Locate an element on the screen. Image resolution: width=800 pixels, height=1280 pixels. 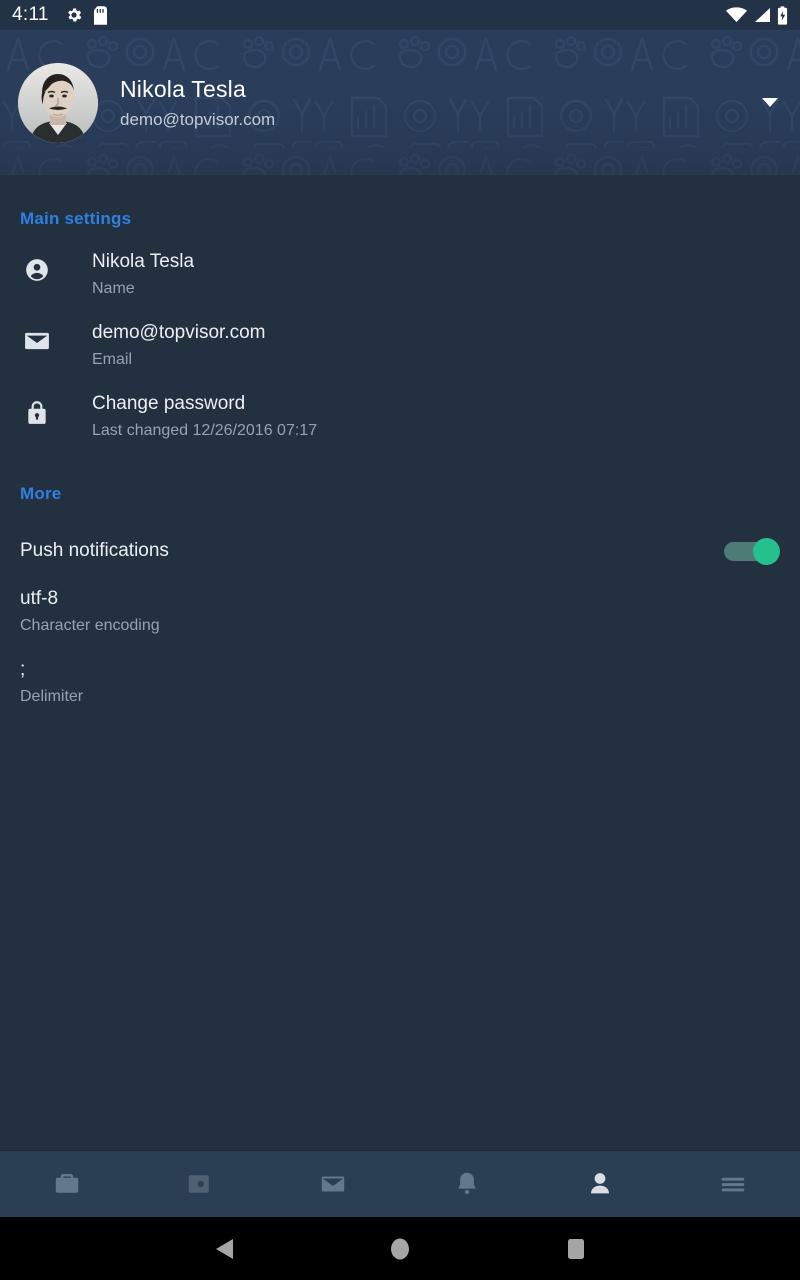
home-circle-icon is located at coordinates (400, 1249).